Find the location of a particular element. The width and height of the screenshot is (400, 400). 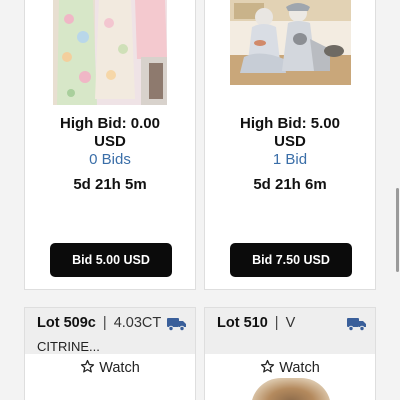

lot-number: Lot 509c is located at coordinates (66, 323).